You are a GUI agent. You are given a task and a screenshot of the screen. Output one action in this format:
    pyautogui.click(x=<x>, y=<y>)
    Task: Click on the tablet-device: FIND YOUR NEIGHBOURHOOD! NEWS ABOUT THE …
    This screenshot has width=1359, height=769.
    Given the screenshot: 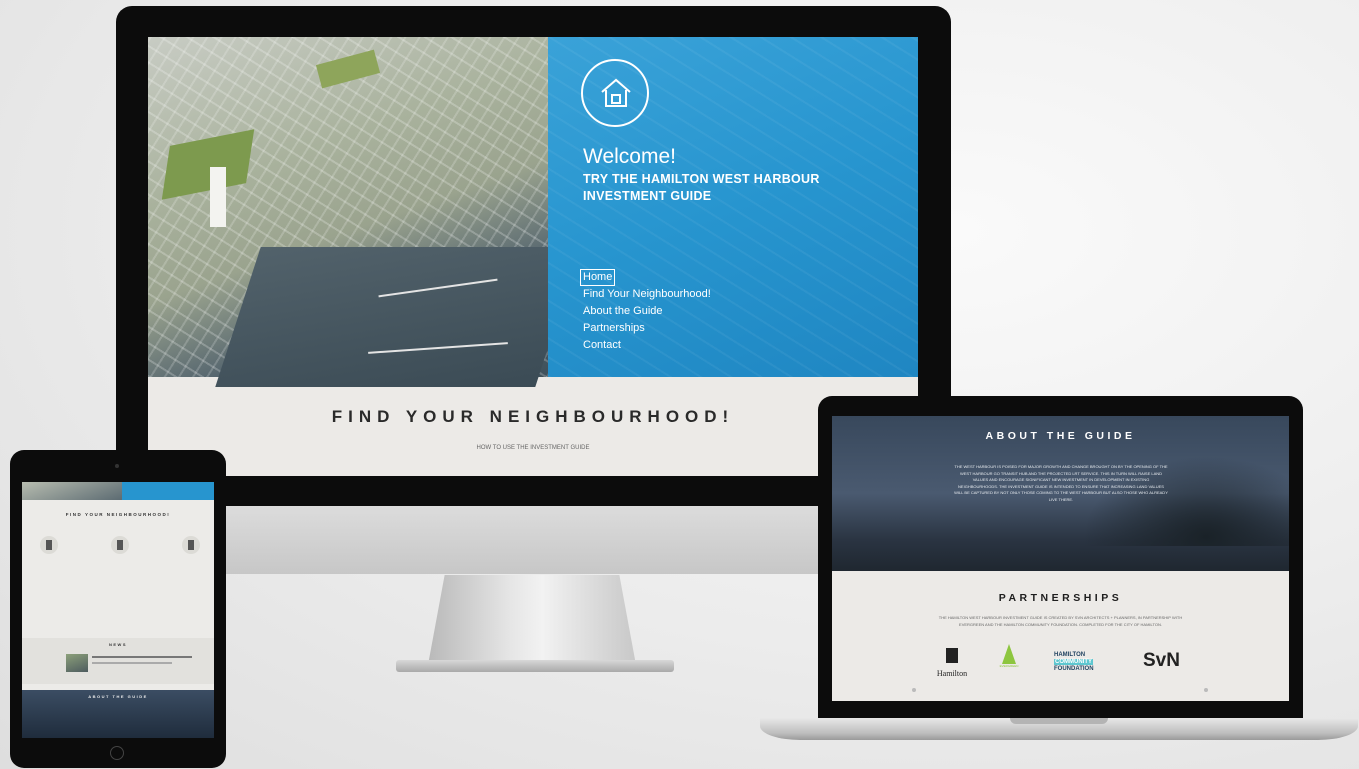 What is the action you would take?
    pyautogui.click(x=118, y=609)
    